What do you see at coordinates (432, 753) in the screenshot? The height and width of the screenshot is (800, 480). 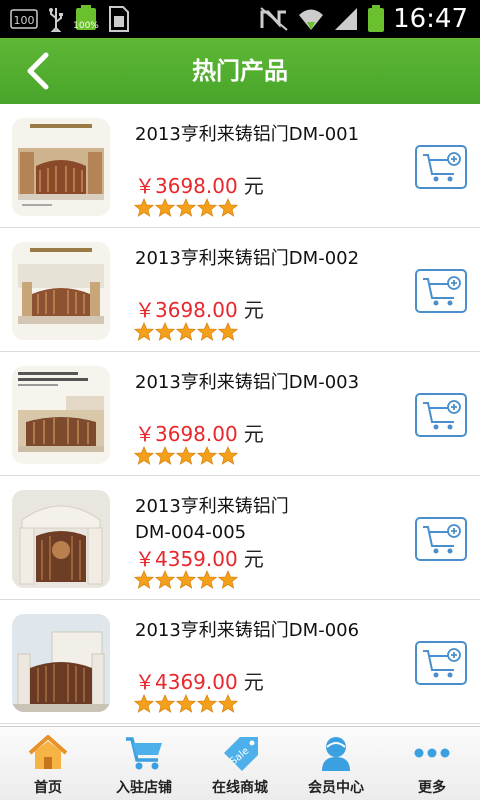 I see `more-icon` at bounding box center [432, 753].